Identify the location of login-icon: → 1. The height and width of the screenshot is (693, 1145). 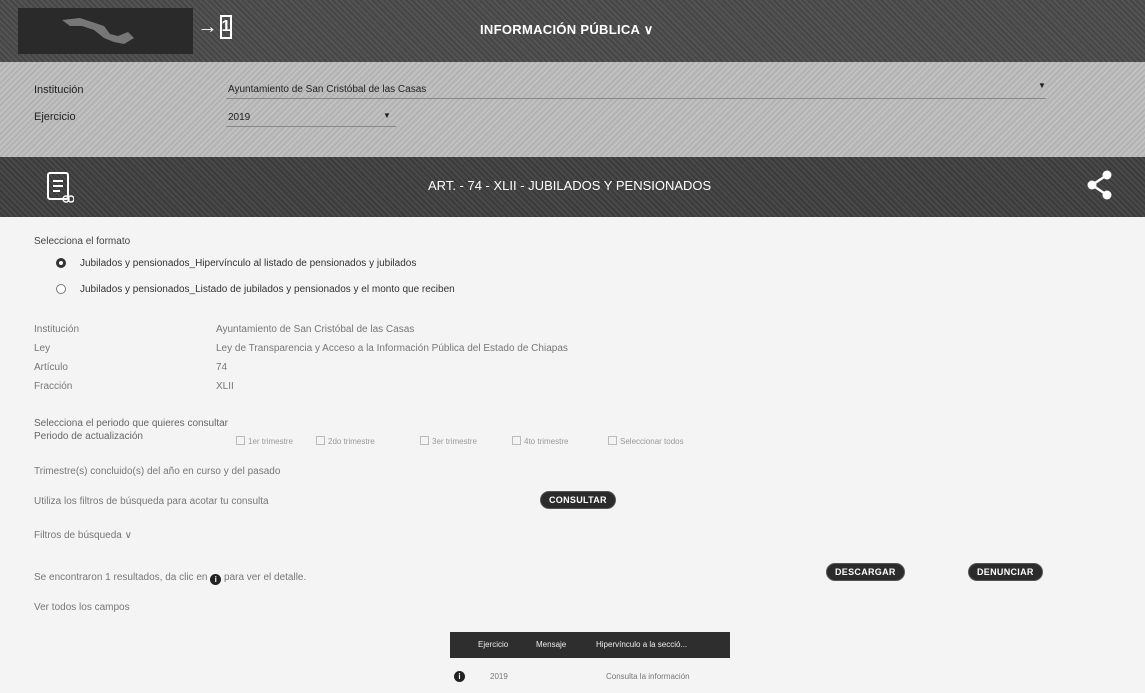
(215, 27).